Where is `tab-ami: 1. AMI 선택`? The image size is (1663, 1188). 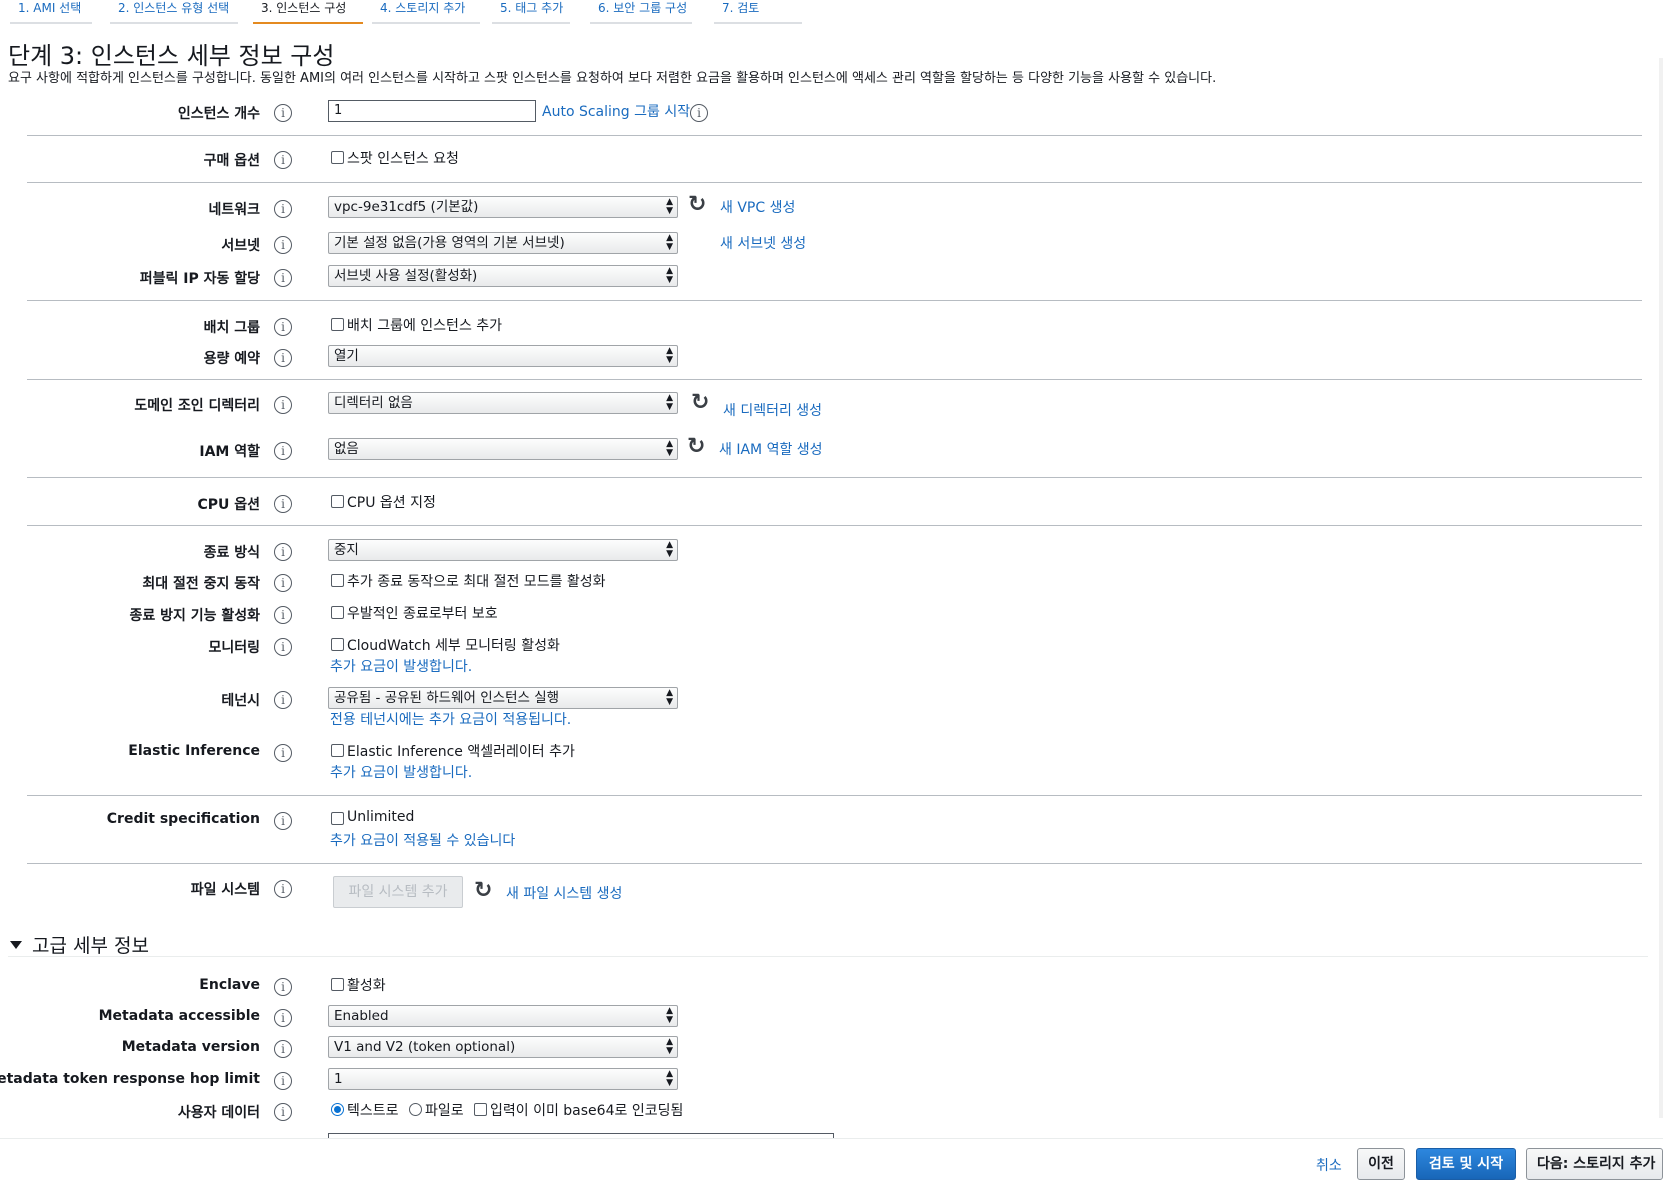 tab-ami: 1. AMI 선택 is located at coordinates (51, 12).